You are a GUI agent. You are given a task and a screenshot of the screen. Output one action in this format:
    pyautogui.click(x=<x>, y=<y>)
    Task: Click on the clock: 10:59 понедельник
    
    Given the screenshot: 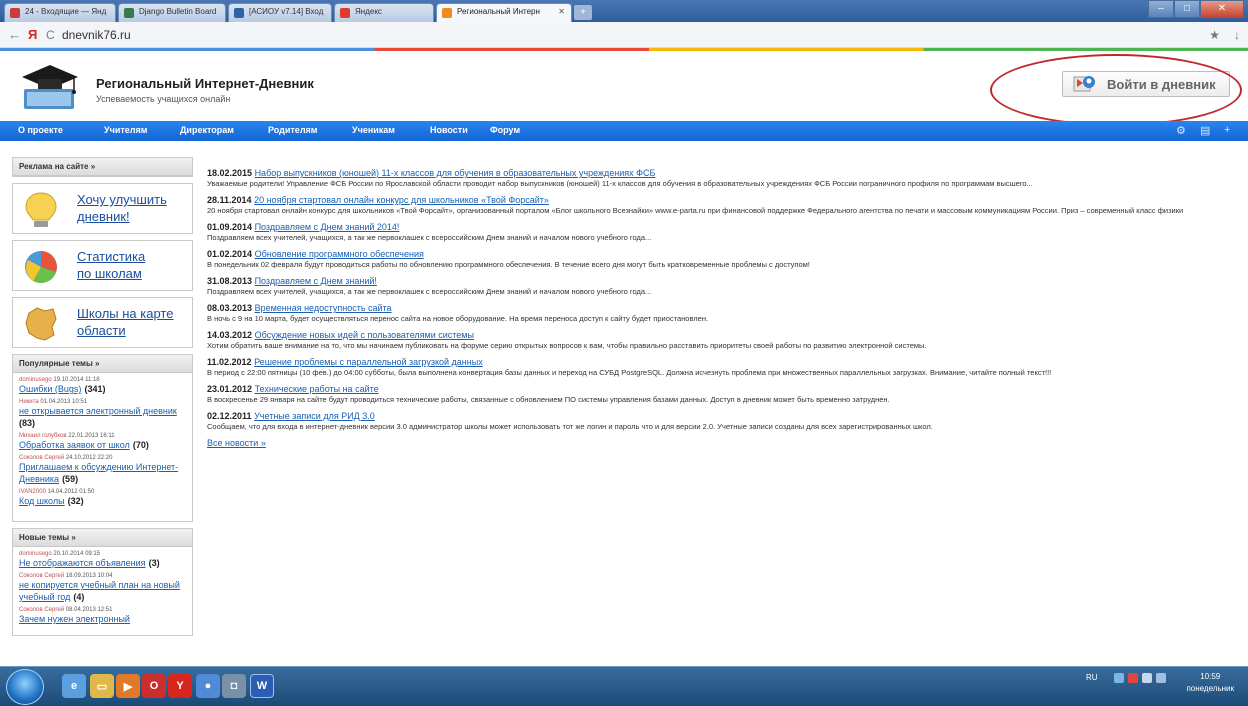 What is the action you would take?
    pyautogui.click(x=1210, y=683)
    